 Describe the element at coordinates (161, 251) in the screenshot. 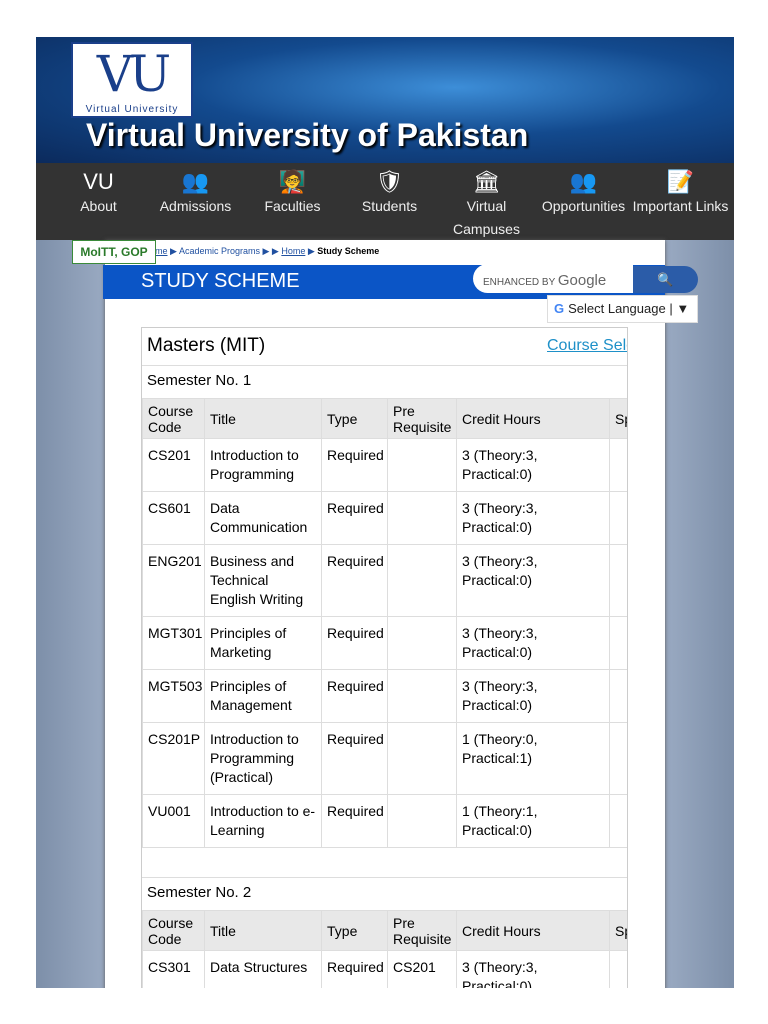

I see `breadcrumb-home: me` at that location.